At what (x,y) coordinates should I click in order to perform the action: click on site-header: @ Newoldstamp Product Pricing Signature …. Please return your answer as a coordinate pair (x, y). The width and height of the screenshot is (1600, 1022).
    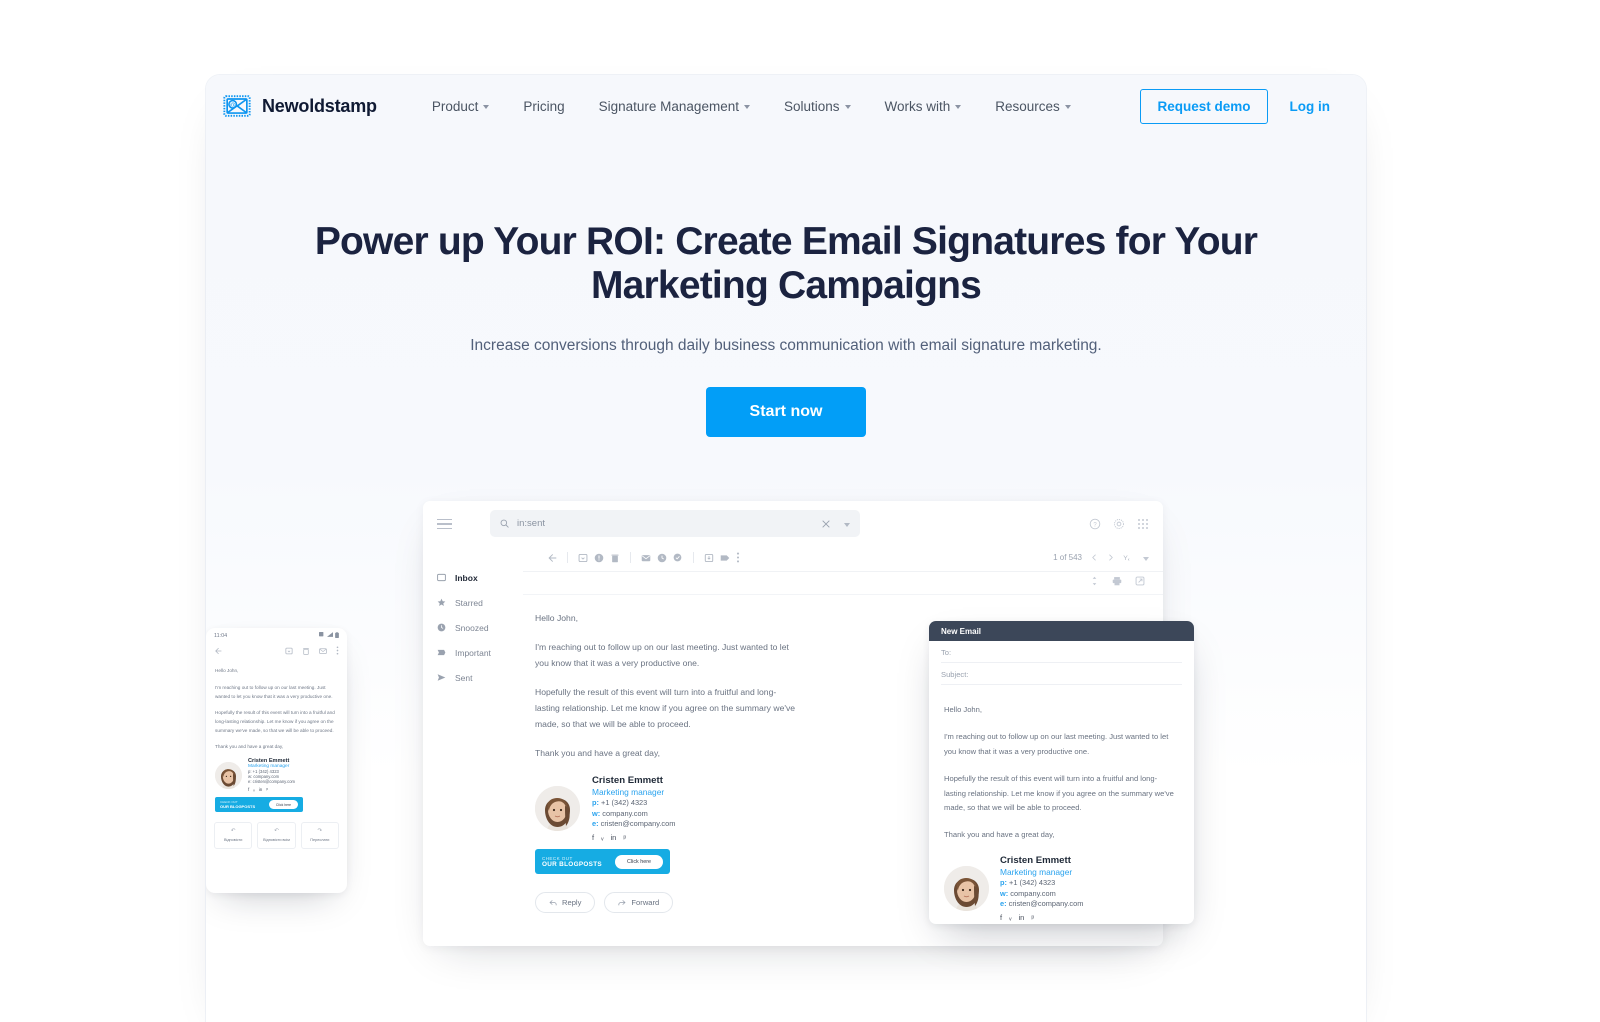
    Looking at the image, I should click on (786, 106).